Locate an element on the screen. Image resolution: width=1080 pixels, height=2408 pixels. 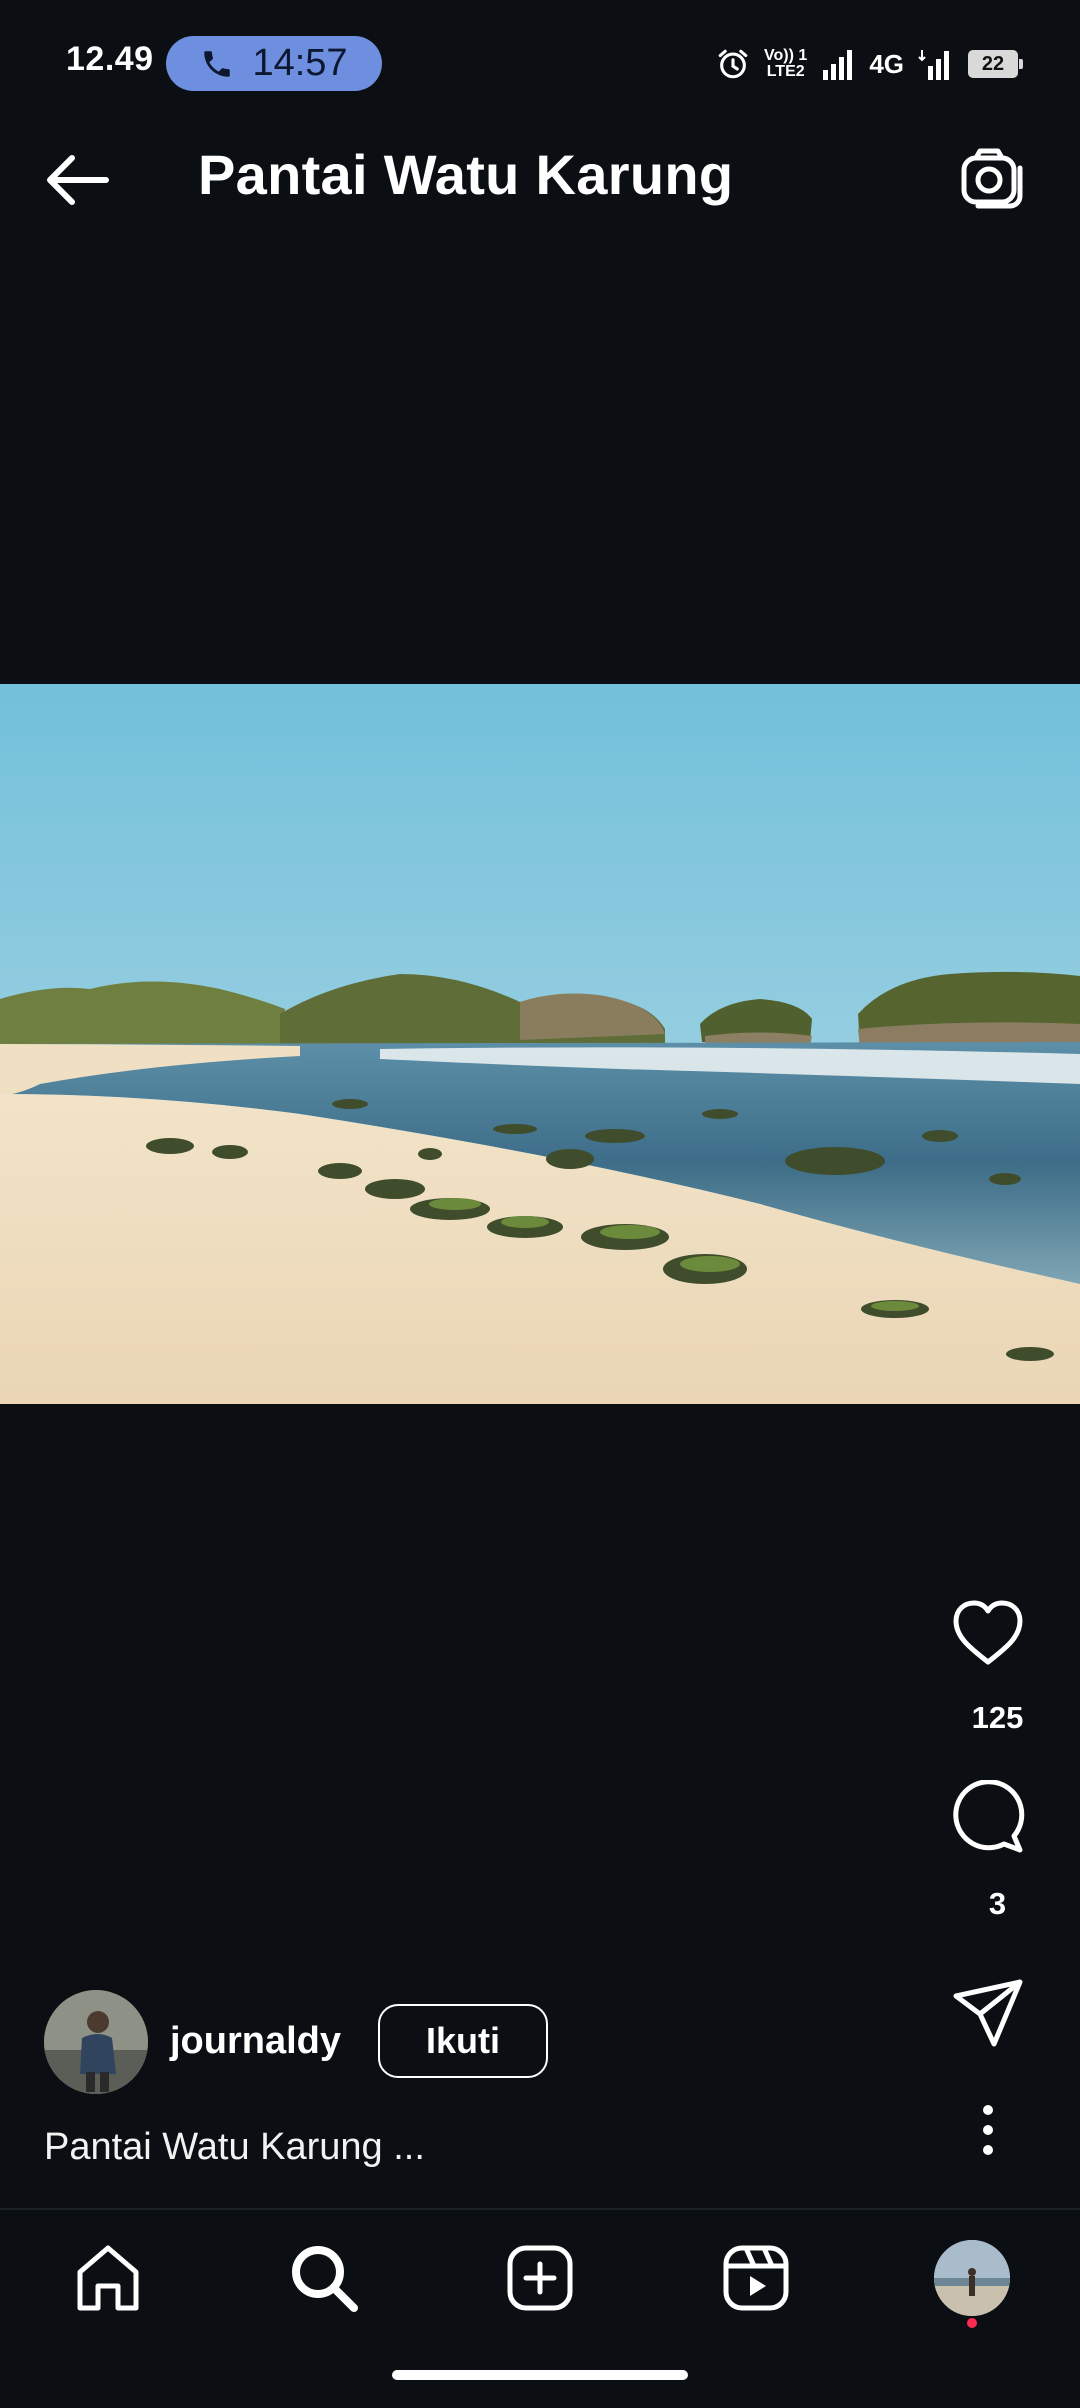
status-bar: 12.49 14:57 Vo)) 1 LTE2 4G 22 is located at coordinates (540, 50).